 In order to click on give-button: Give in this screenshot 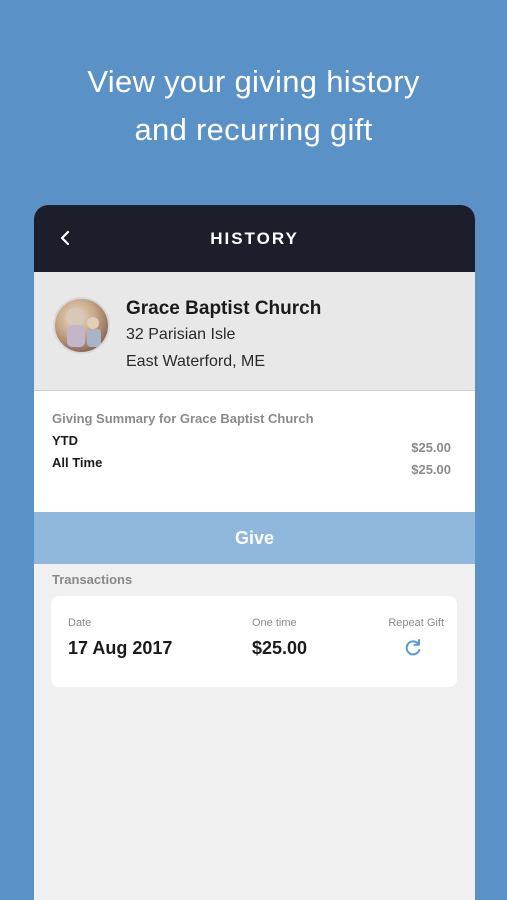, I will do `click(254, 538)`.